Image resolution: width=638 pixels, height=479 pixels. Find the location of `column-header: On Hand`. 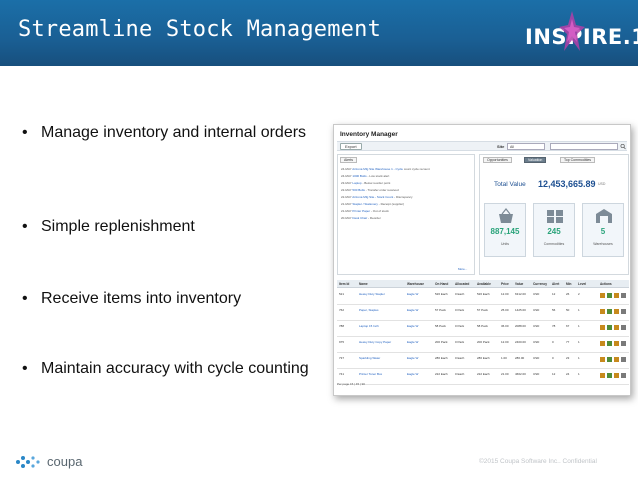

column-header: On Hand is located at coordinates (441, 284).